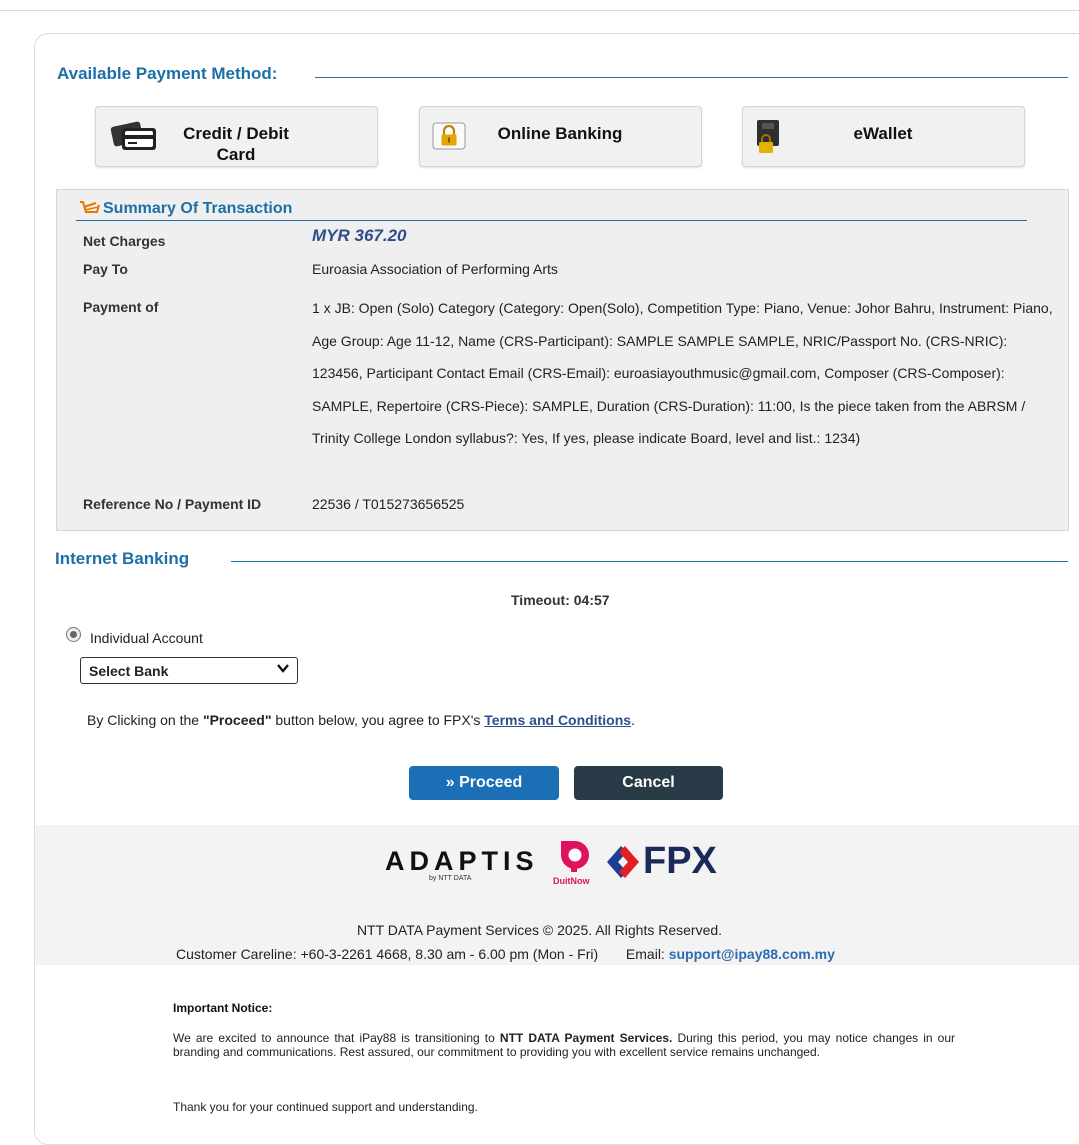 The width and height of the screenshot is (1079, 1145). Describe the element at coordinates (129, 671) in the screenshot. I see `bank-select-value: Select Bank` at that location.